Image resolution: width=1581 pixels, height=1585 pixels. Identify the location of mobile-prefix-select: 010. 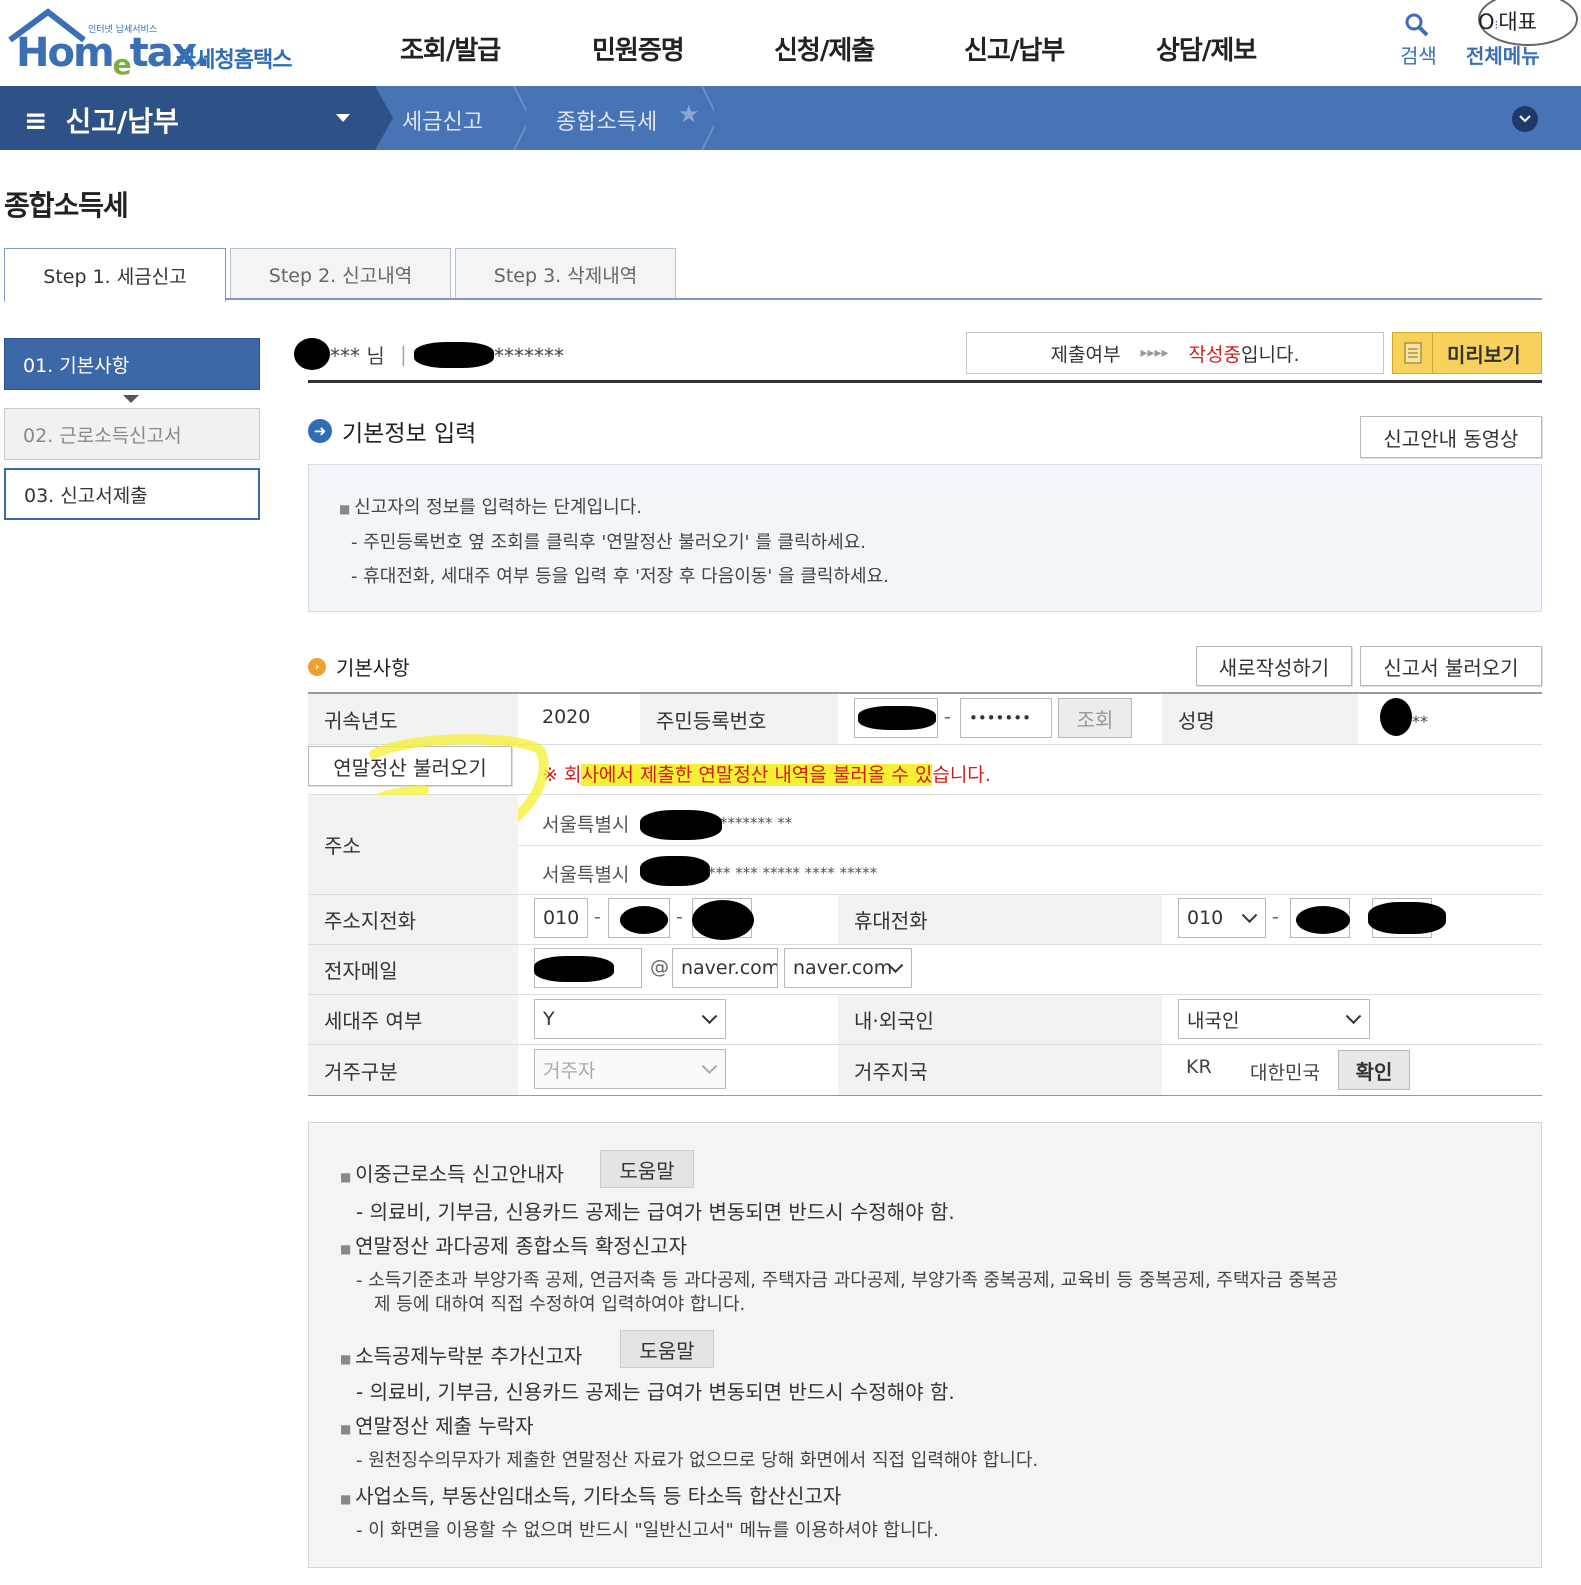
(1222, 918).